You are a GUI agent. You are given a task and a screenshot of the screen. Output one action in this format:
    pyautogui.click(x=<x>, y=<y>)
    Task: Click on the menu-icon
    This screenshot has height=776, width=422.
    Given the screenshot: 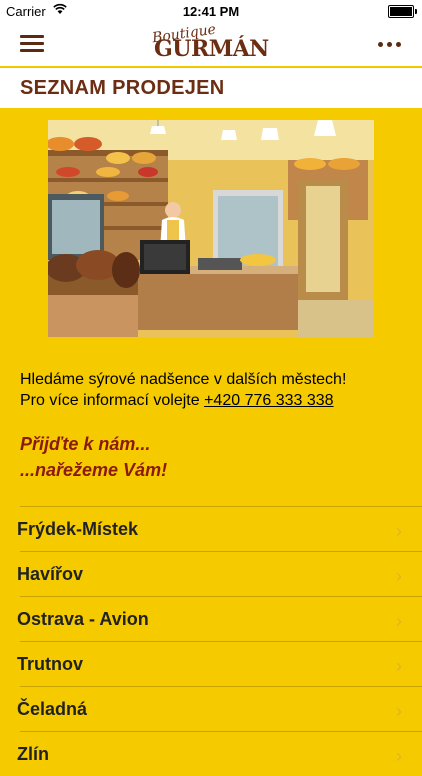 What is the action you would take?
    pyautogui.click(x=32, y=44)
    